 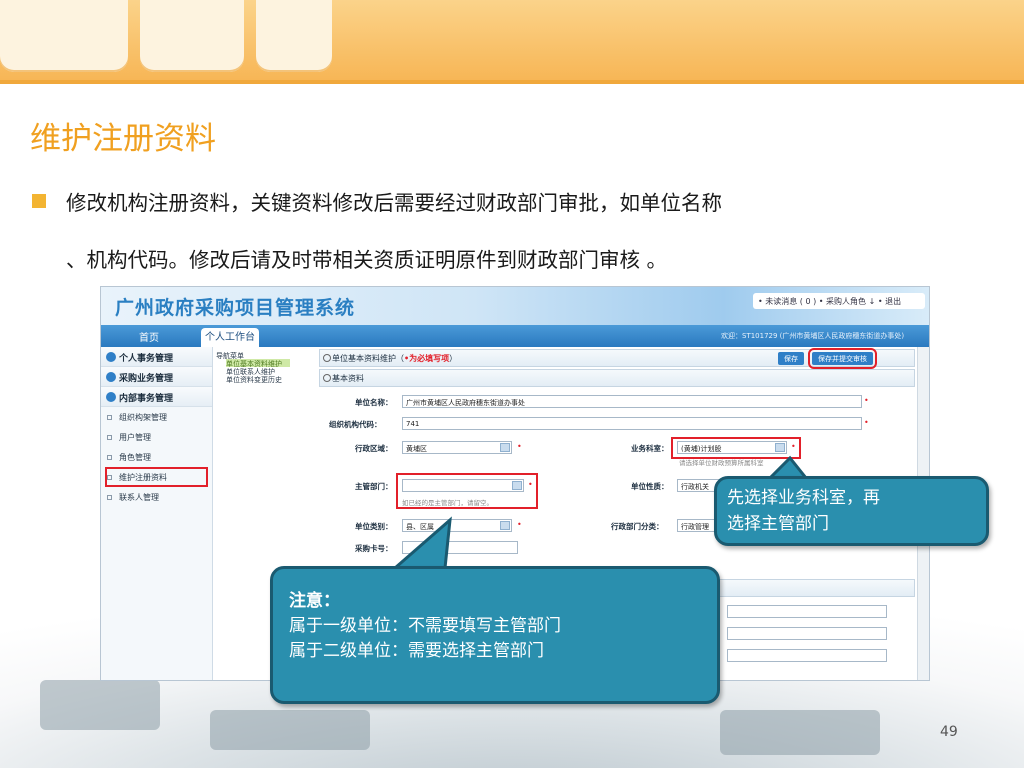 What do you see at coordinates (425, 626) in the screenshot?
I see `callout-note-line-1: 属于一级单位：不需要填写主管部门` at bounding box center [425, 626].